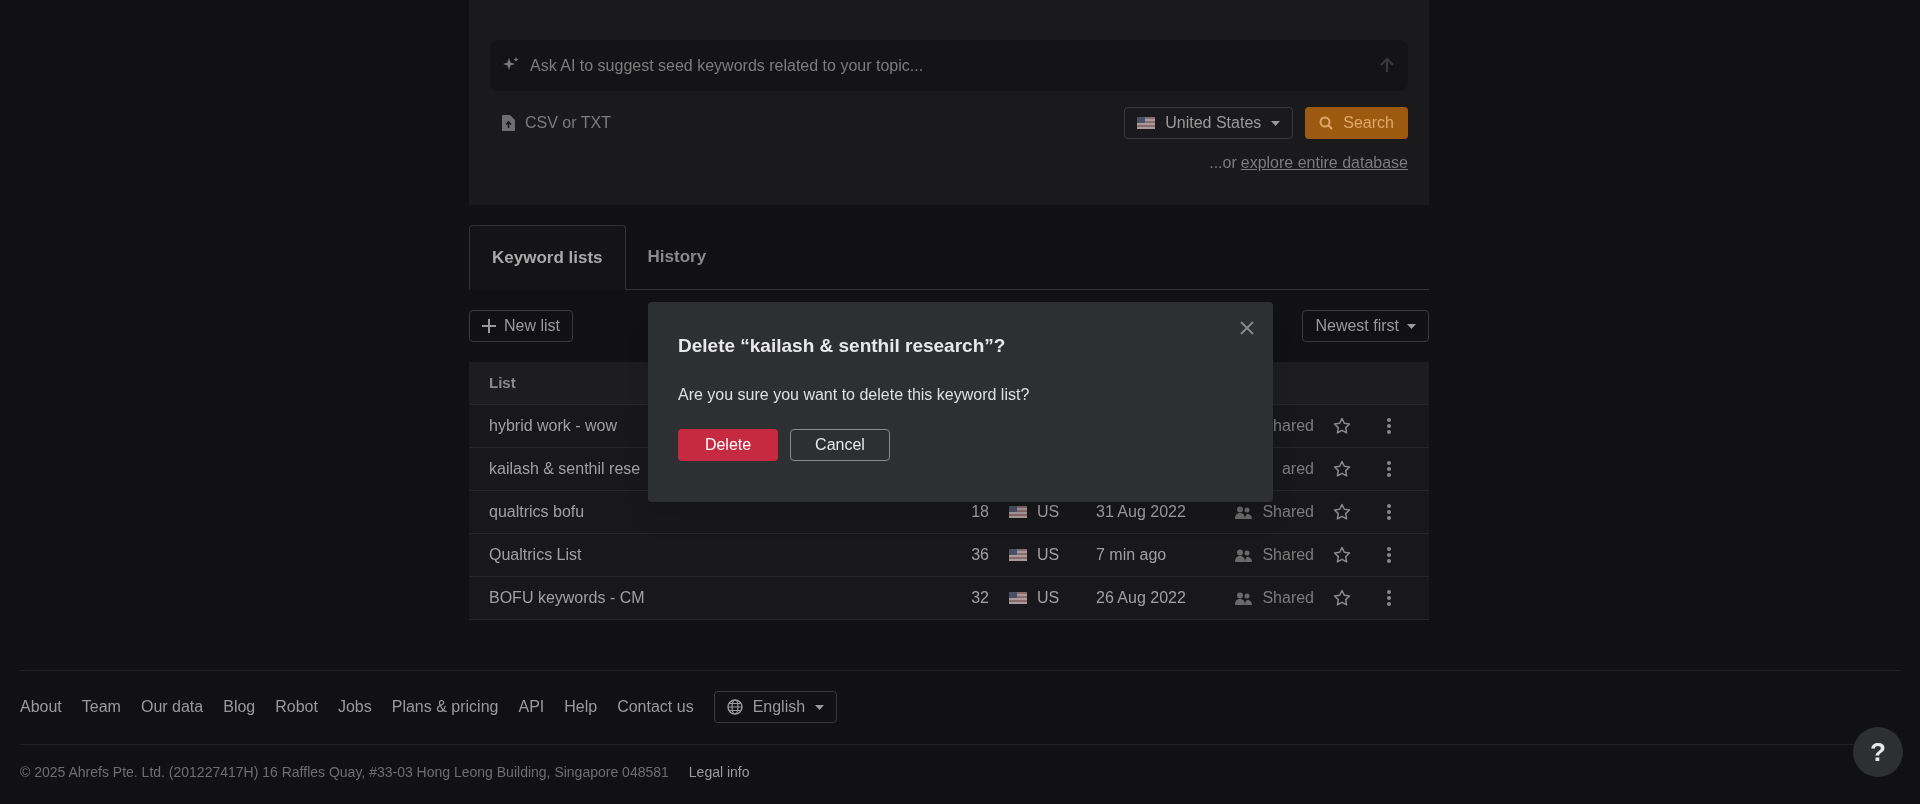  I want to click on footer-link: API, so click(531, 707).